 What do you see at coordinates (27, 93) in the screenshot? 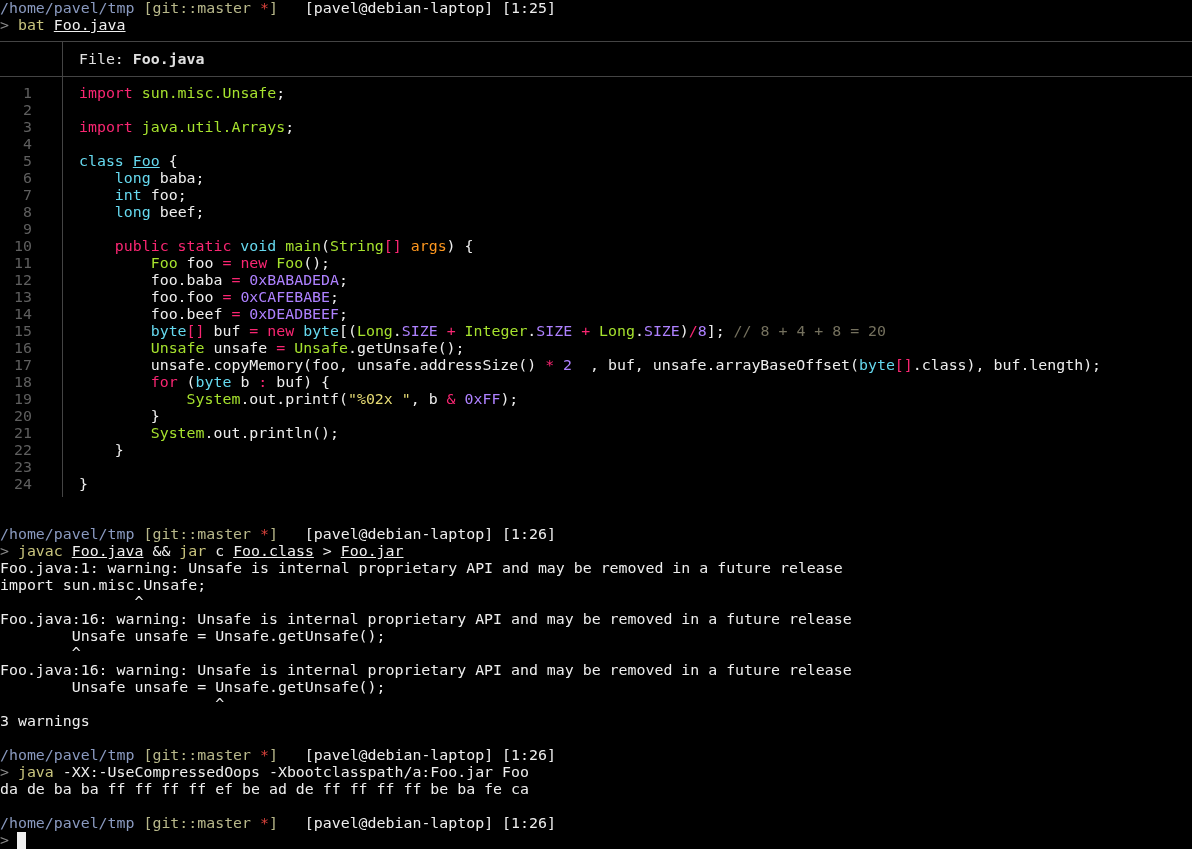
I see `line-number: 1` at bounding box center [27, 93].